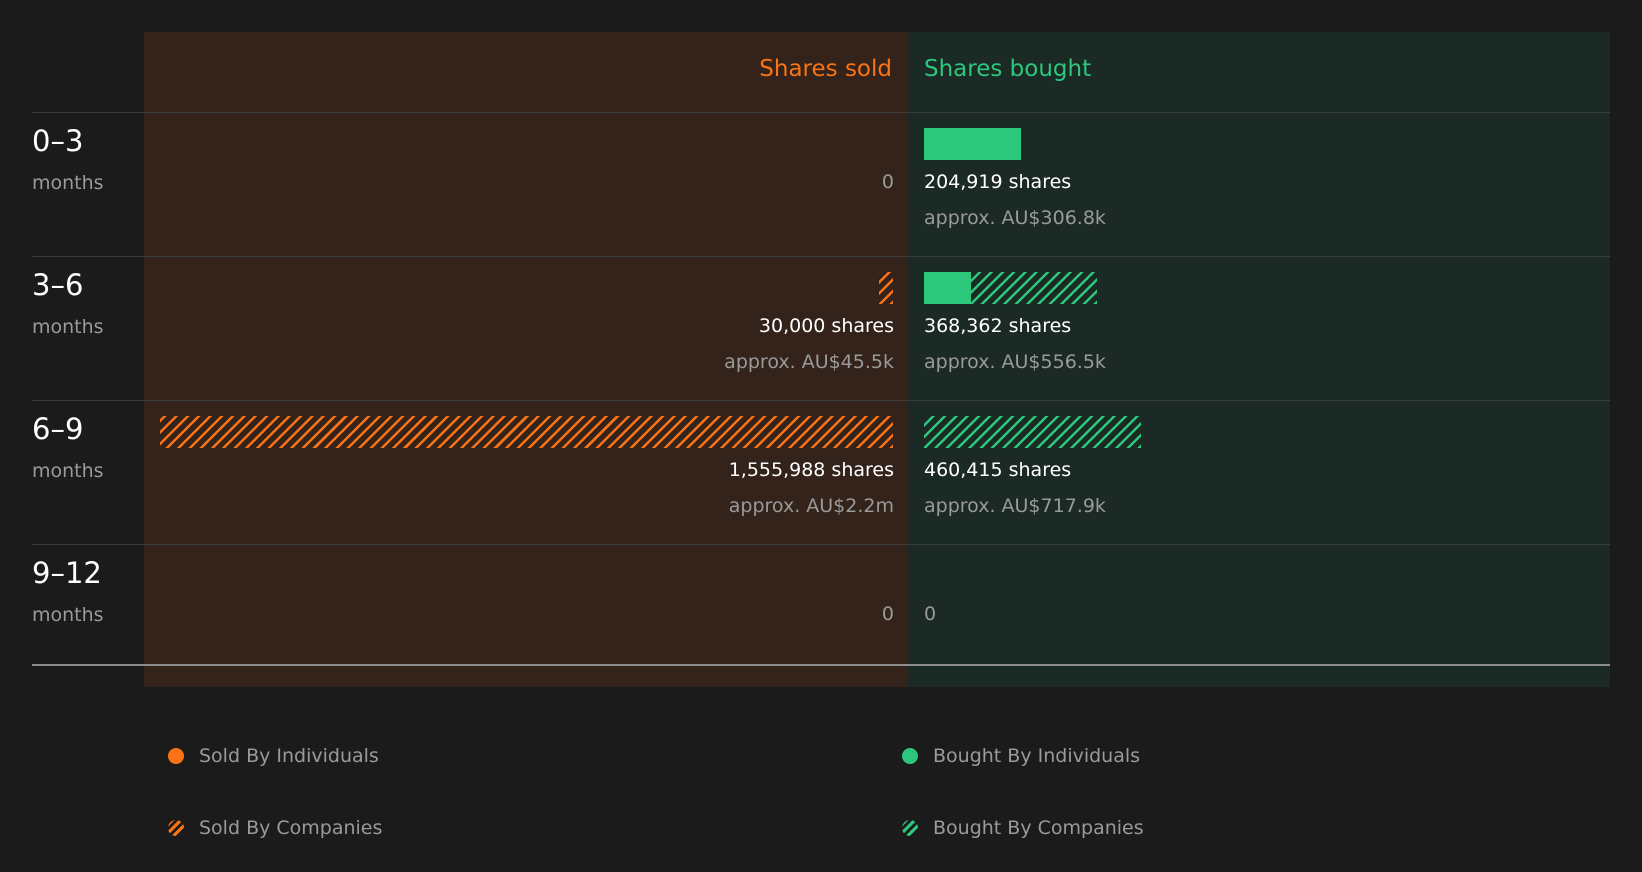 The width and height of the screenshot is (1642, 872). I want to click on bought-shares-label: 460,415 shares, so click(998, 470).